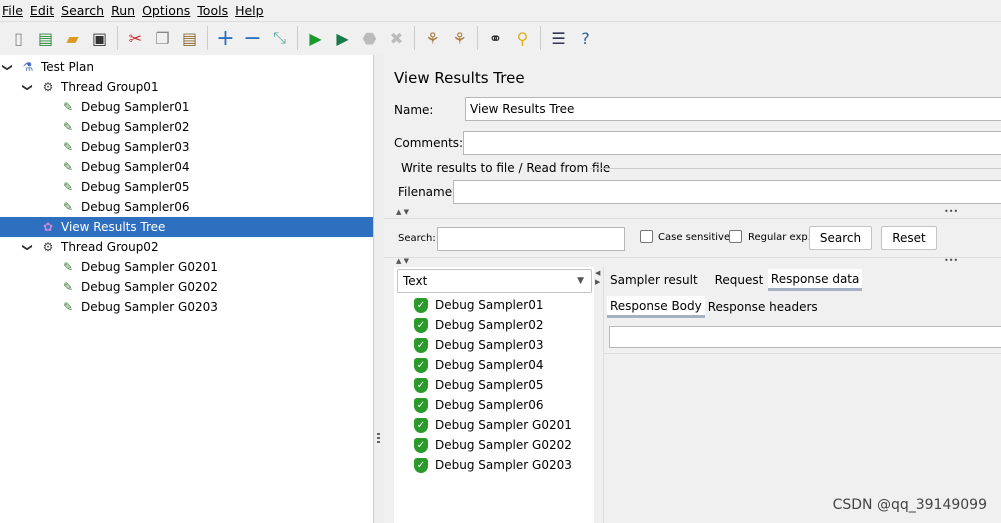 The image size is (1001, 523). I want to click on toolbar: ▯ ▤ ▰ ▣ ✂ ❐ ▤ + − ⤡ ▶ ▶ ⬣ ✖ ⚘ ⚘ ⚭ ⚲ ☰?, so click(500, 37).